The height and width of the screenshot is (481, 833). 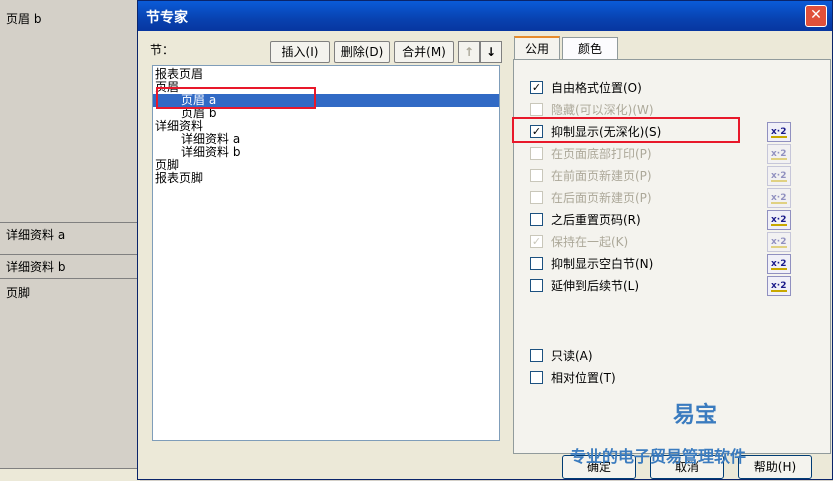 What do you see at coordinates (424, 52) in the screenshot?
I see `merge-button: 合并(M)` at bounding box center [424, 52].